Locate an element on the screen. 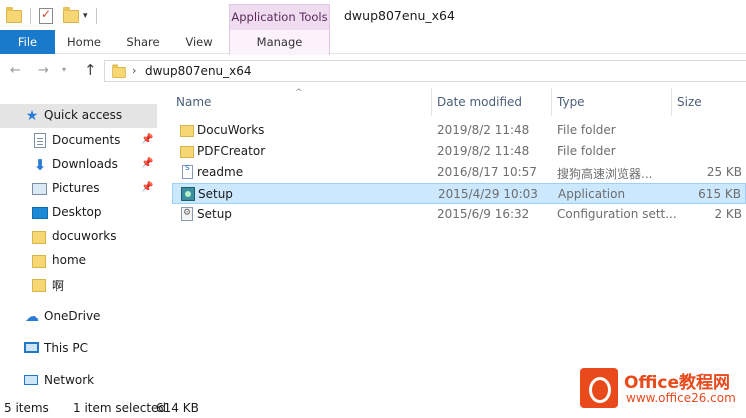 This screenshot has height=418, width=746. file-name: readme is located at coordinates (220, 172).